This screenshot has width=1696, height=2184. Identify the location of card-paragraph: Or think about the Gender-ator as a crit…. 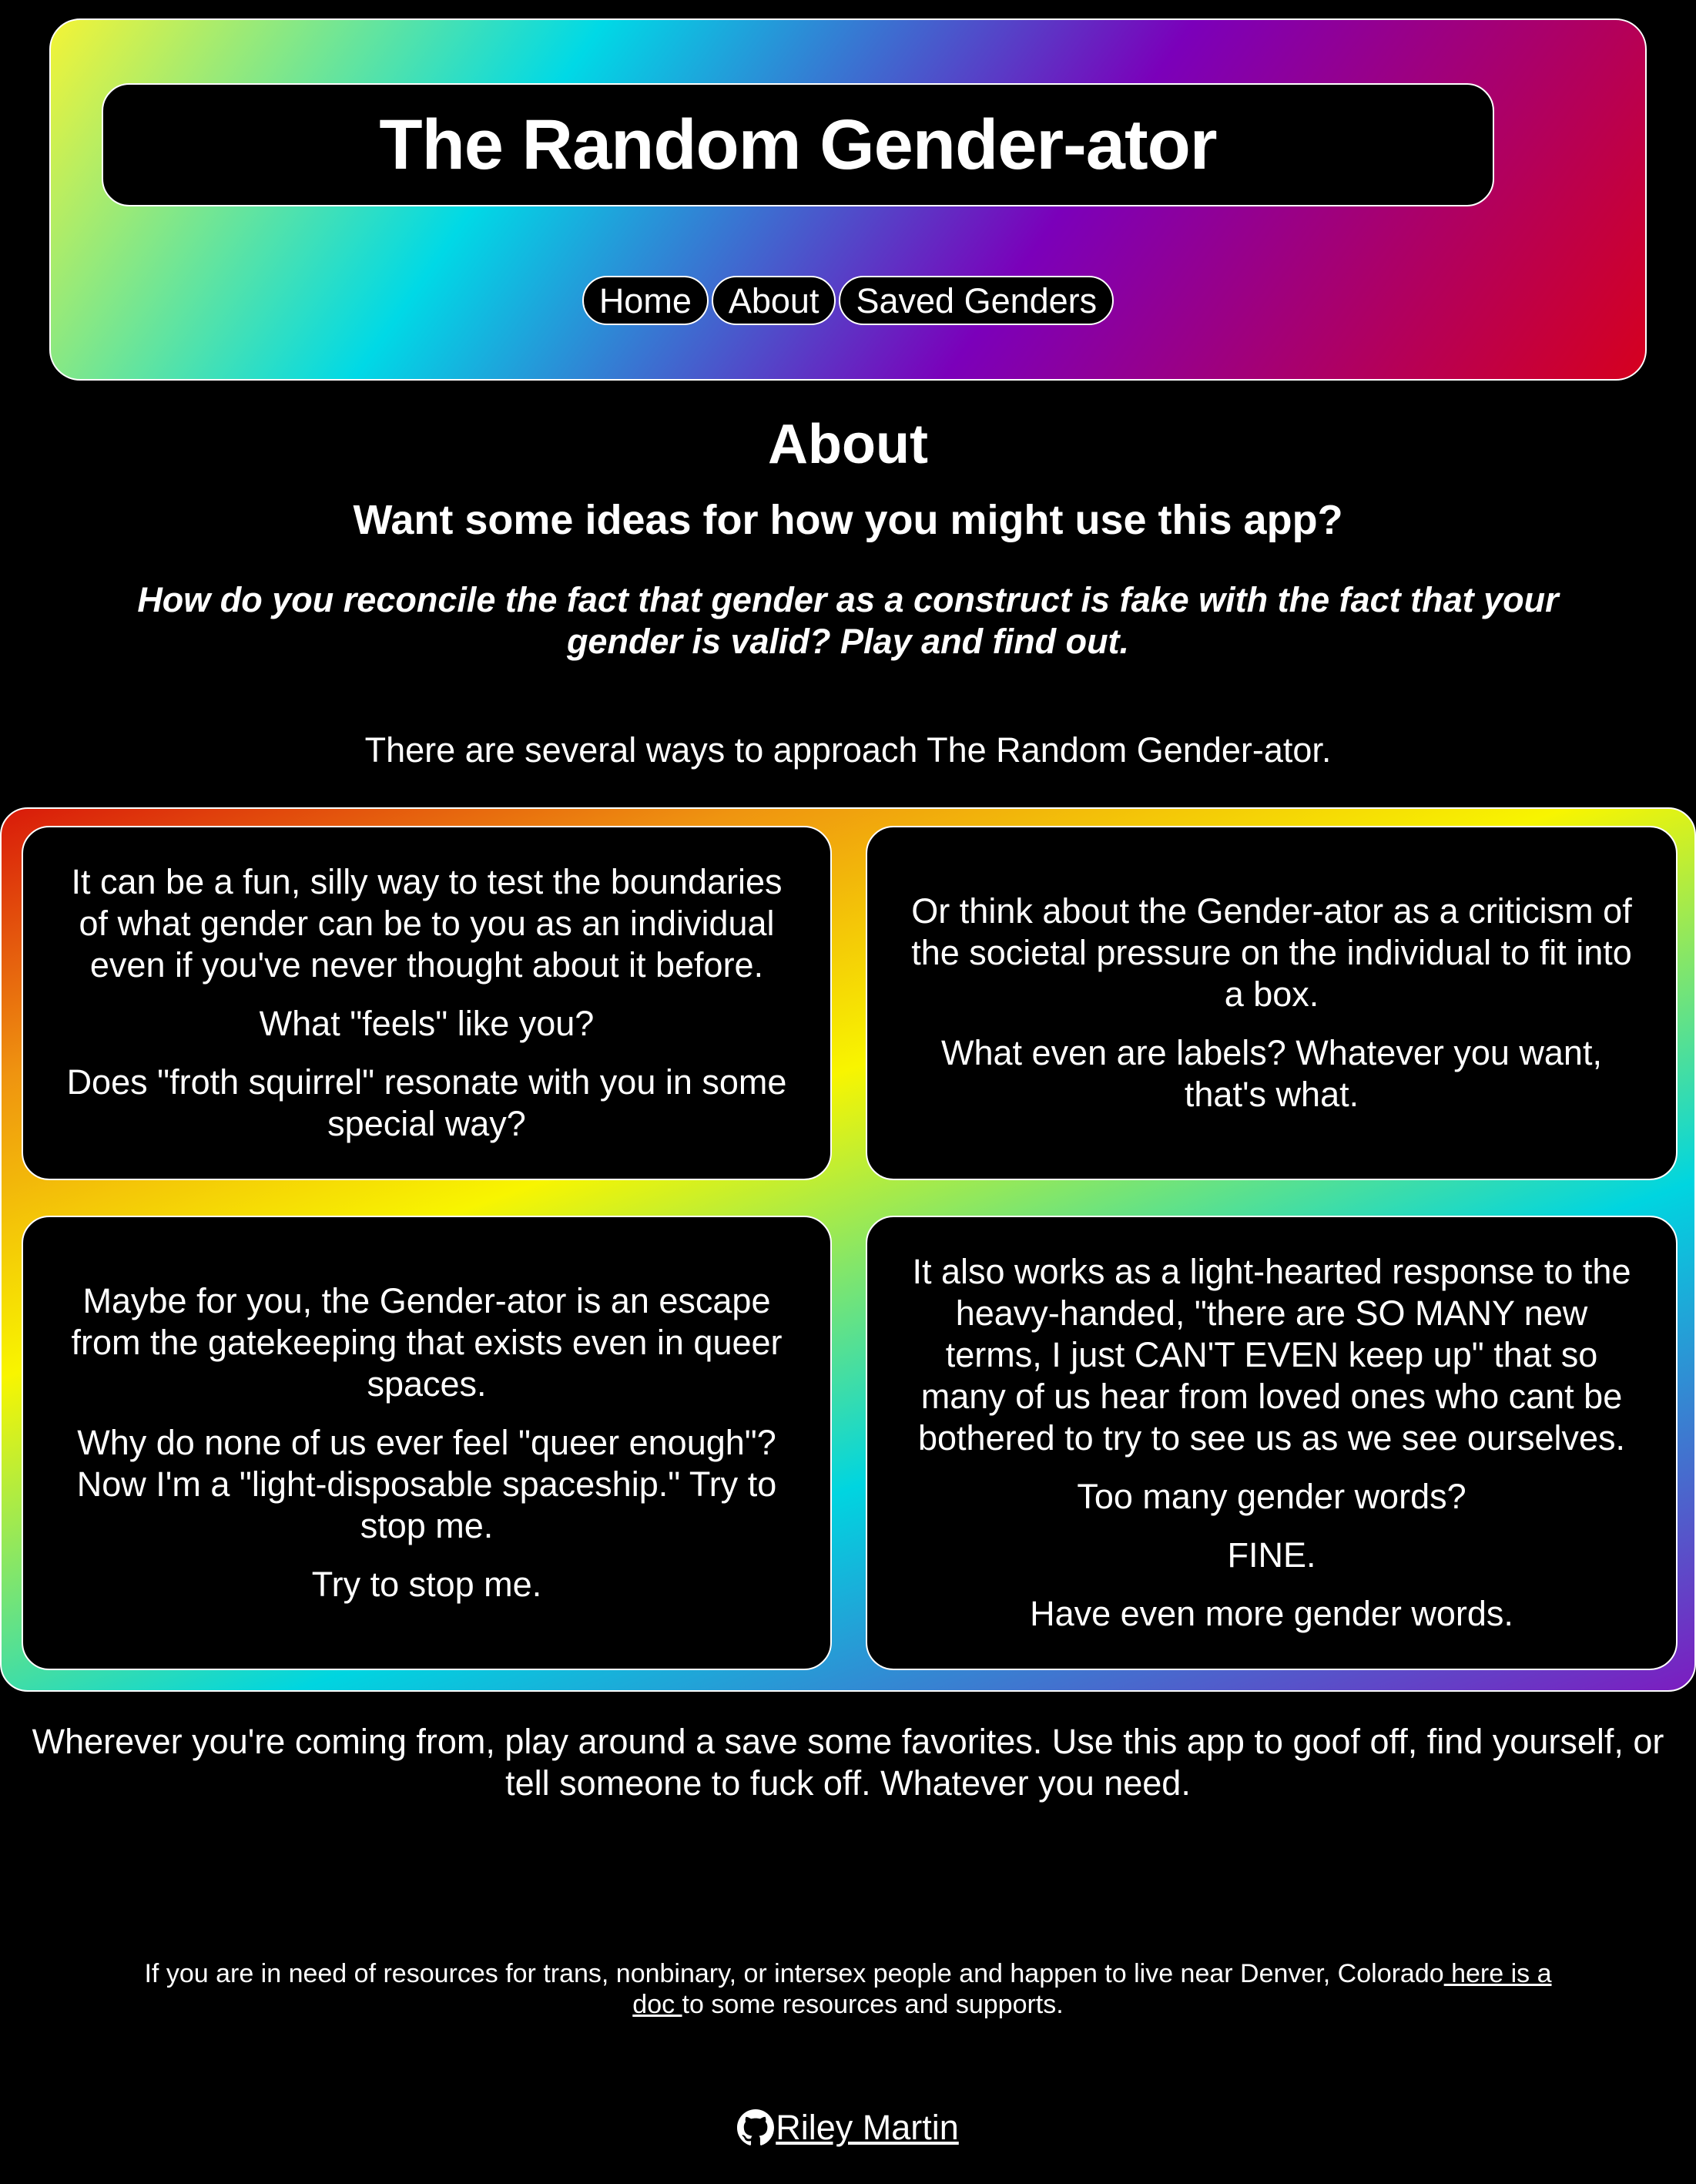
(1272, 952).